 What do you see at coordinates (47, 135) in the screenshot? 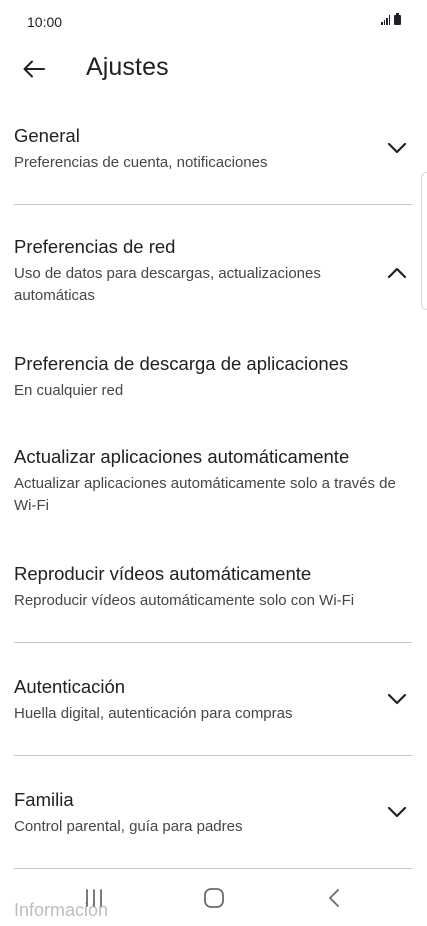
I see `setting-general-title: General` at bounding box center [47, 135].